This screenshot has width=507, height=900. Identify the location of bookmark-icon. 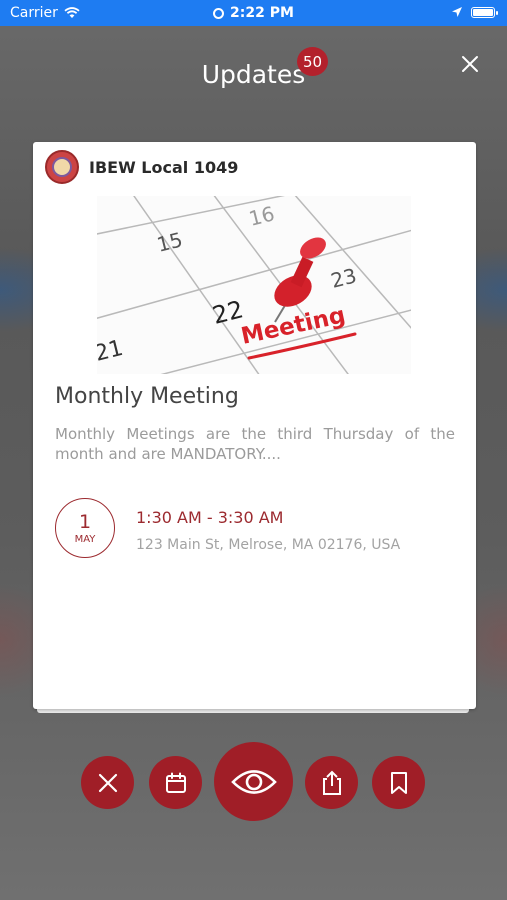
(398, 782).